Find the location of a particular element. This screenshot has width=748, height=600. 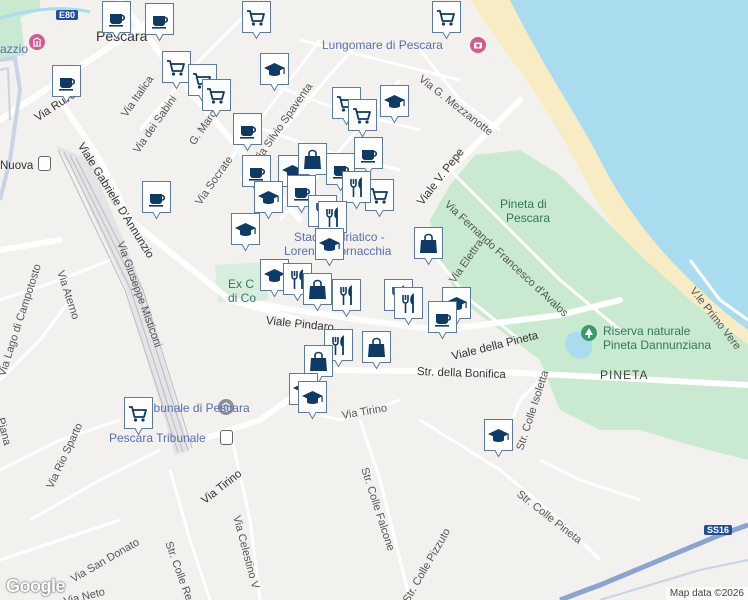

e80-shield: E80 is located at coordinates (67, 15).